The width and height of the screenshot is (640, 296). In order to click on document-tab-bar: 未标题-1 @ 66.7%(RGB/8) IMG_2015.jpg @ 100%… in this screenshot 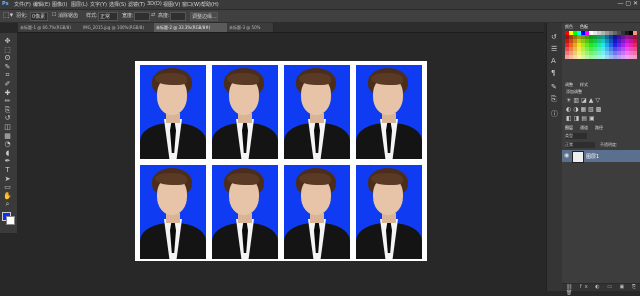, I will do `click(281, 28)`.